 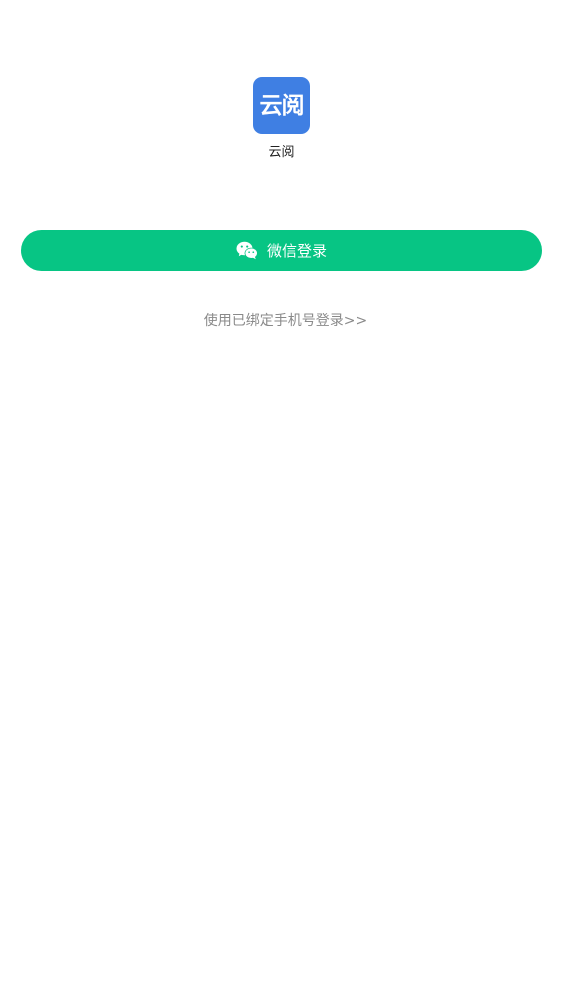 I want to click on app-logo: 云阅, so click(x=281, y=105).